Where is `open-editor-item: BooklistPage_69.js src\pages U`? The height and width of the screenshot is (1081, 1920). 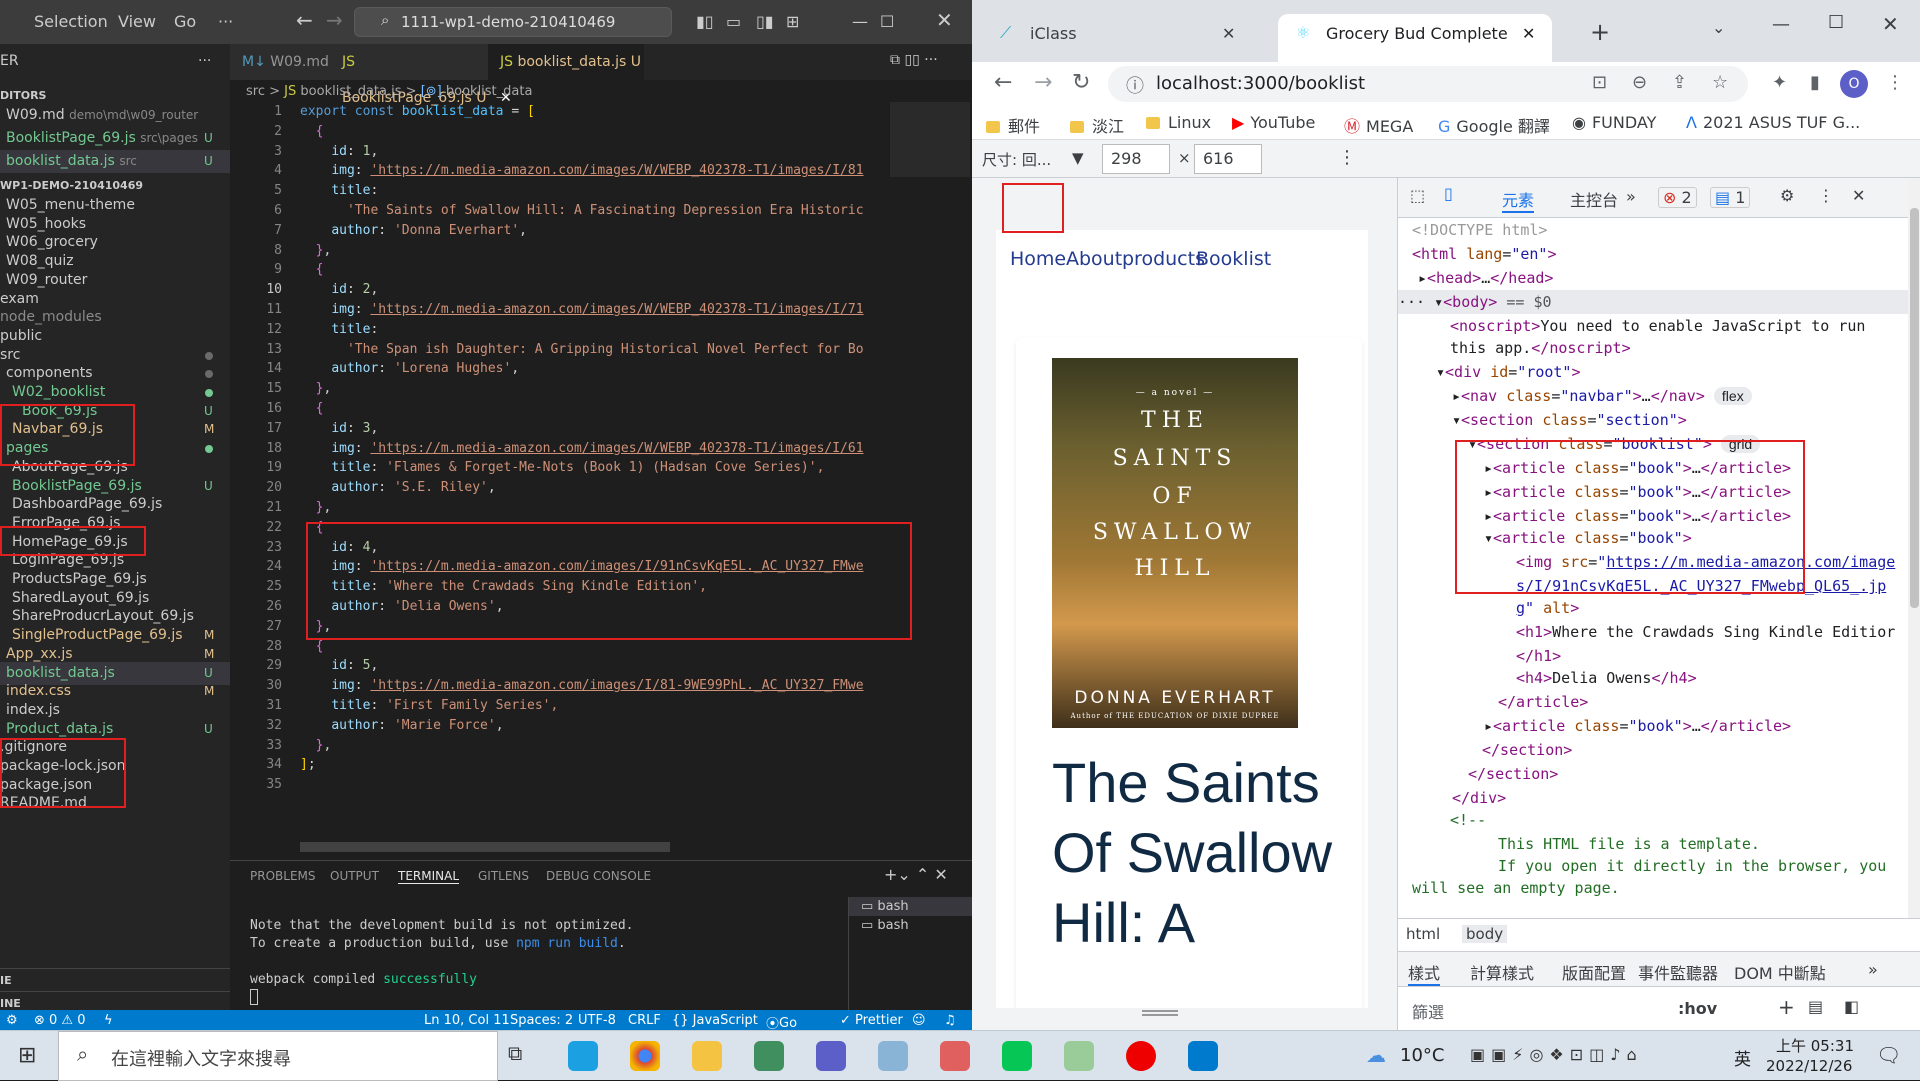 open-editor-item: BooklistPage_69.js src\pages U is located at coordinates (115, 138).